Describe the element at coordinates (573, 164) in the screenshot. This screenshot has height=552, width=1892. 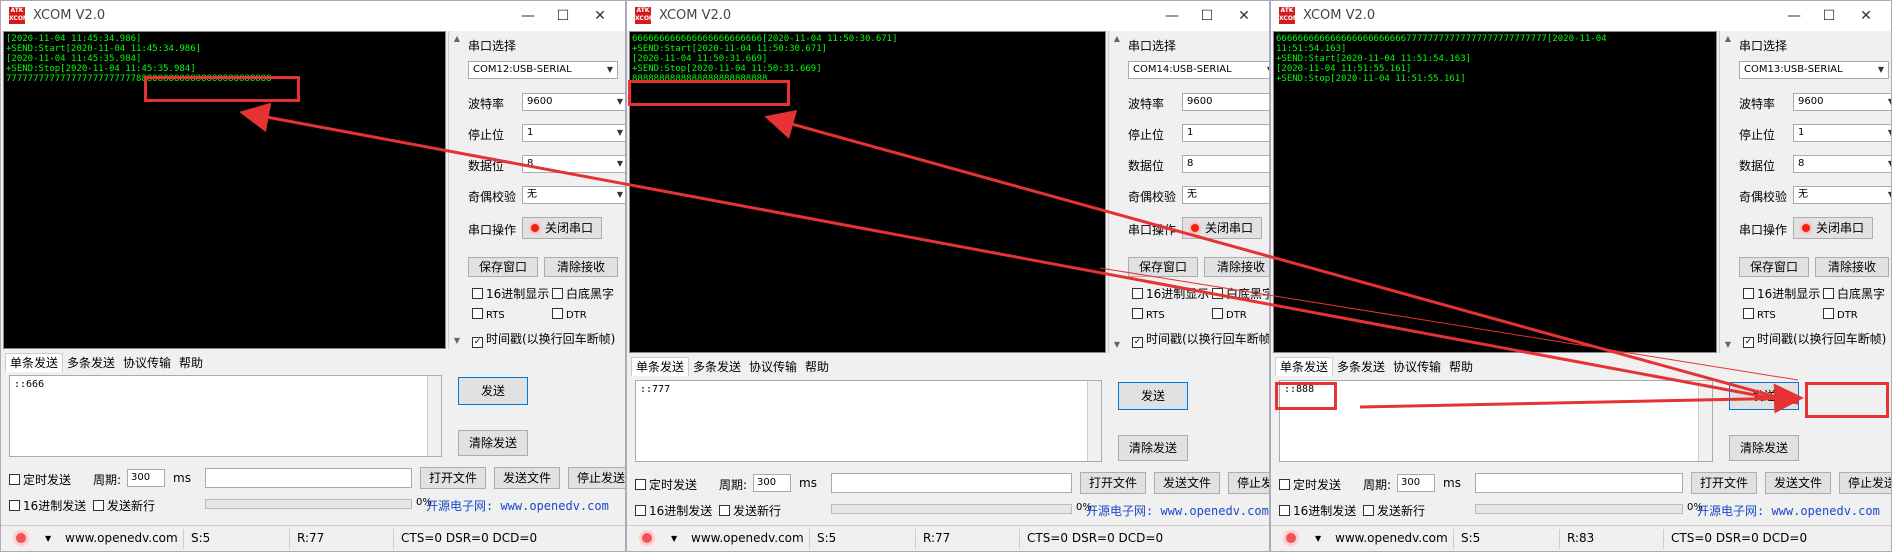
I see `data-bits-select: 8▼` at that location.